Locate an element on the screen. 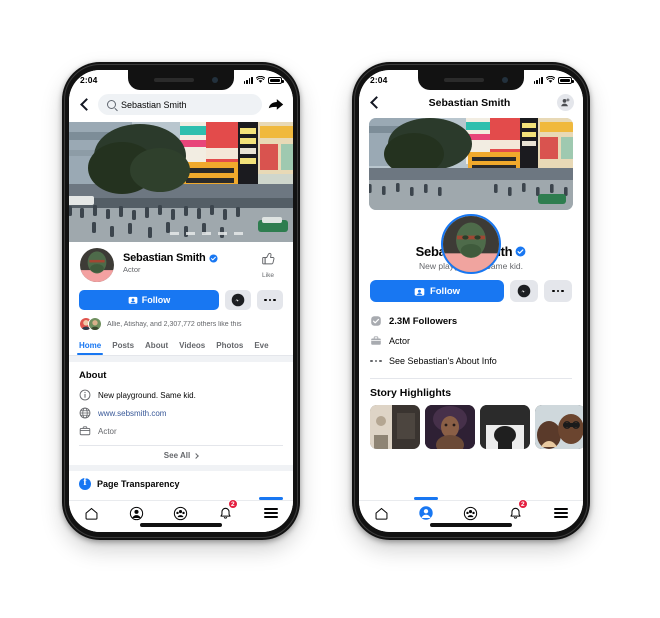 Image resolution: width=660 pixels, height=618 pixels. cover-photo-right is located at coordinates (471, 164).